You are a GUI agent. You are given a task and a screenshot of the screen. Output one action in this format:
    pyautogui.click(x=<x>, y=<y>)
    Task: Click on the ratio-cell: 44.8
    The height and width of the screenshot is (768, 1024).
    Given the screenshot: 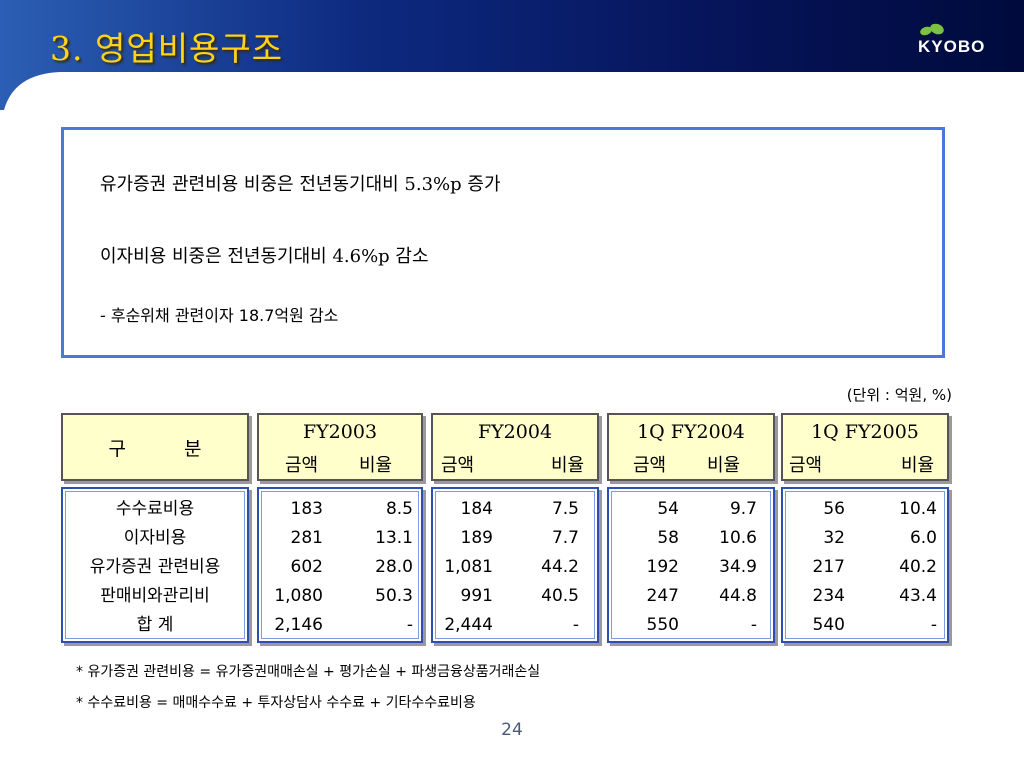 What is the action you would take?
    pyautogui.click(x=738, y=596)
    